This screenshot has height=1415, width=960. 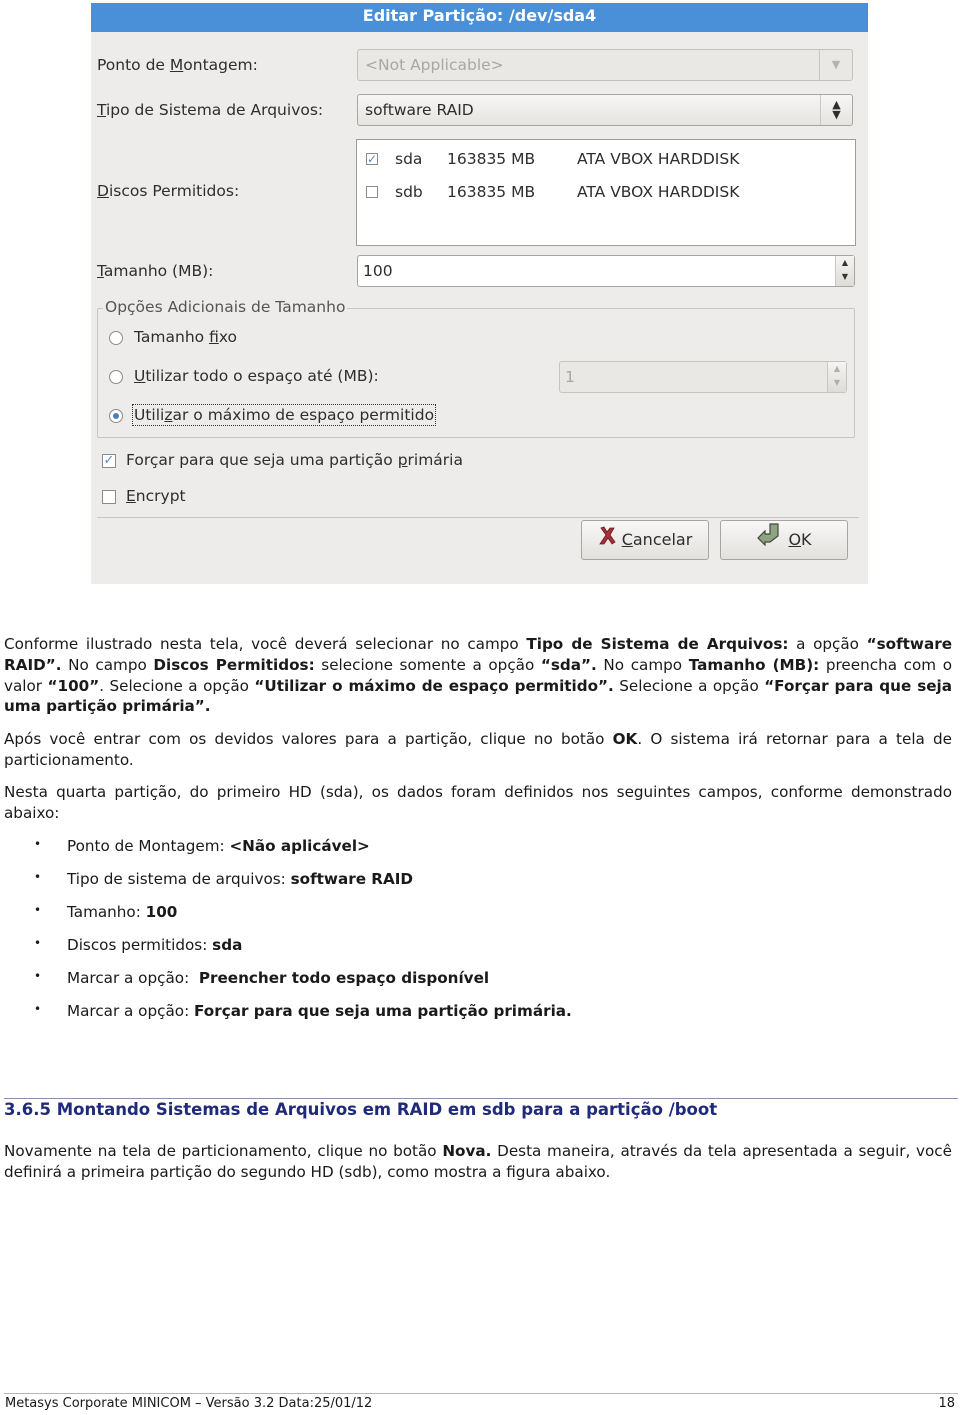 I want to click on bullet-text: Tamanho: 100, so click(x=122, y=912).